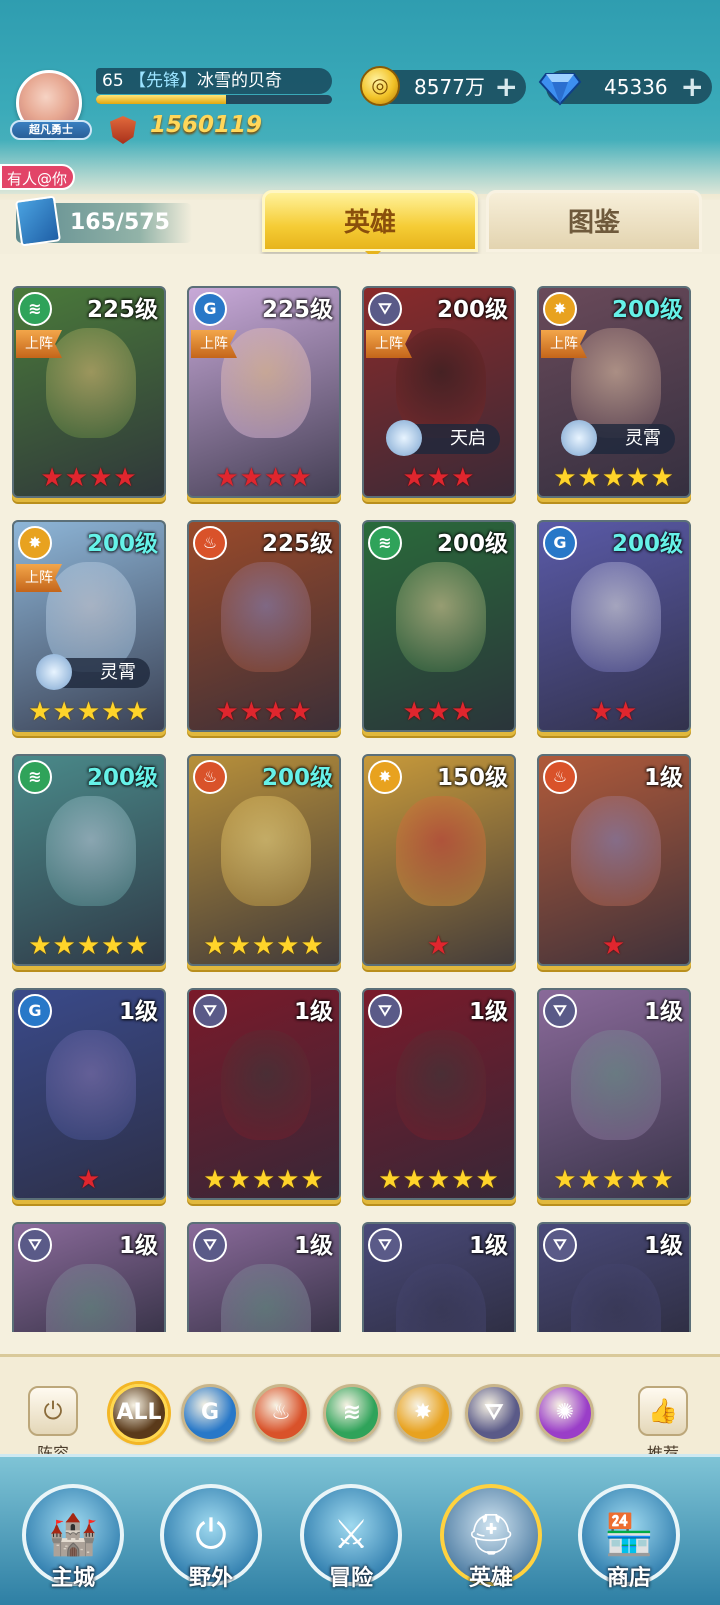  What do you see at coordinates (594, 221) in the screenshot?
I see `tab-encyclopedia: 图鉴` at bounding box center [594, 221].